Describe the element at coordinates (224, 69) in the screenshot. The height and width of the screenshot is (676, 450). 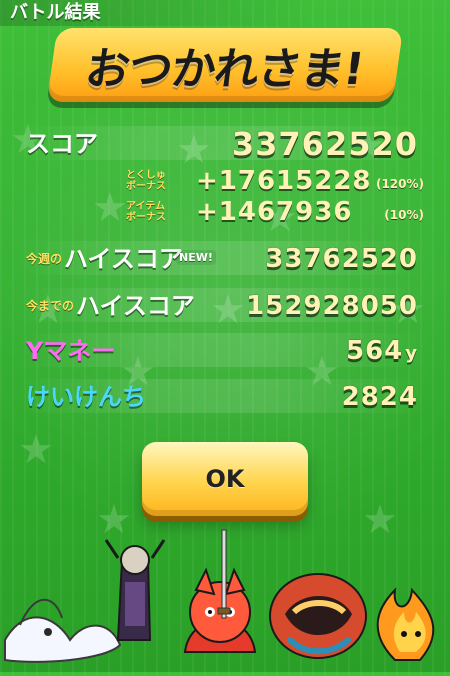
I see `banner-title: おつかれさま!` at that location.